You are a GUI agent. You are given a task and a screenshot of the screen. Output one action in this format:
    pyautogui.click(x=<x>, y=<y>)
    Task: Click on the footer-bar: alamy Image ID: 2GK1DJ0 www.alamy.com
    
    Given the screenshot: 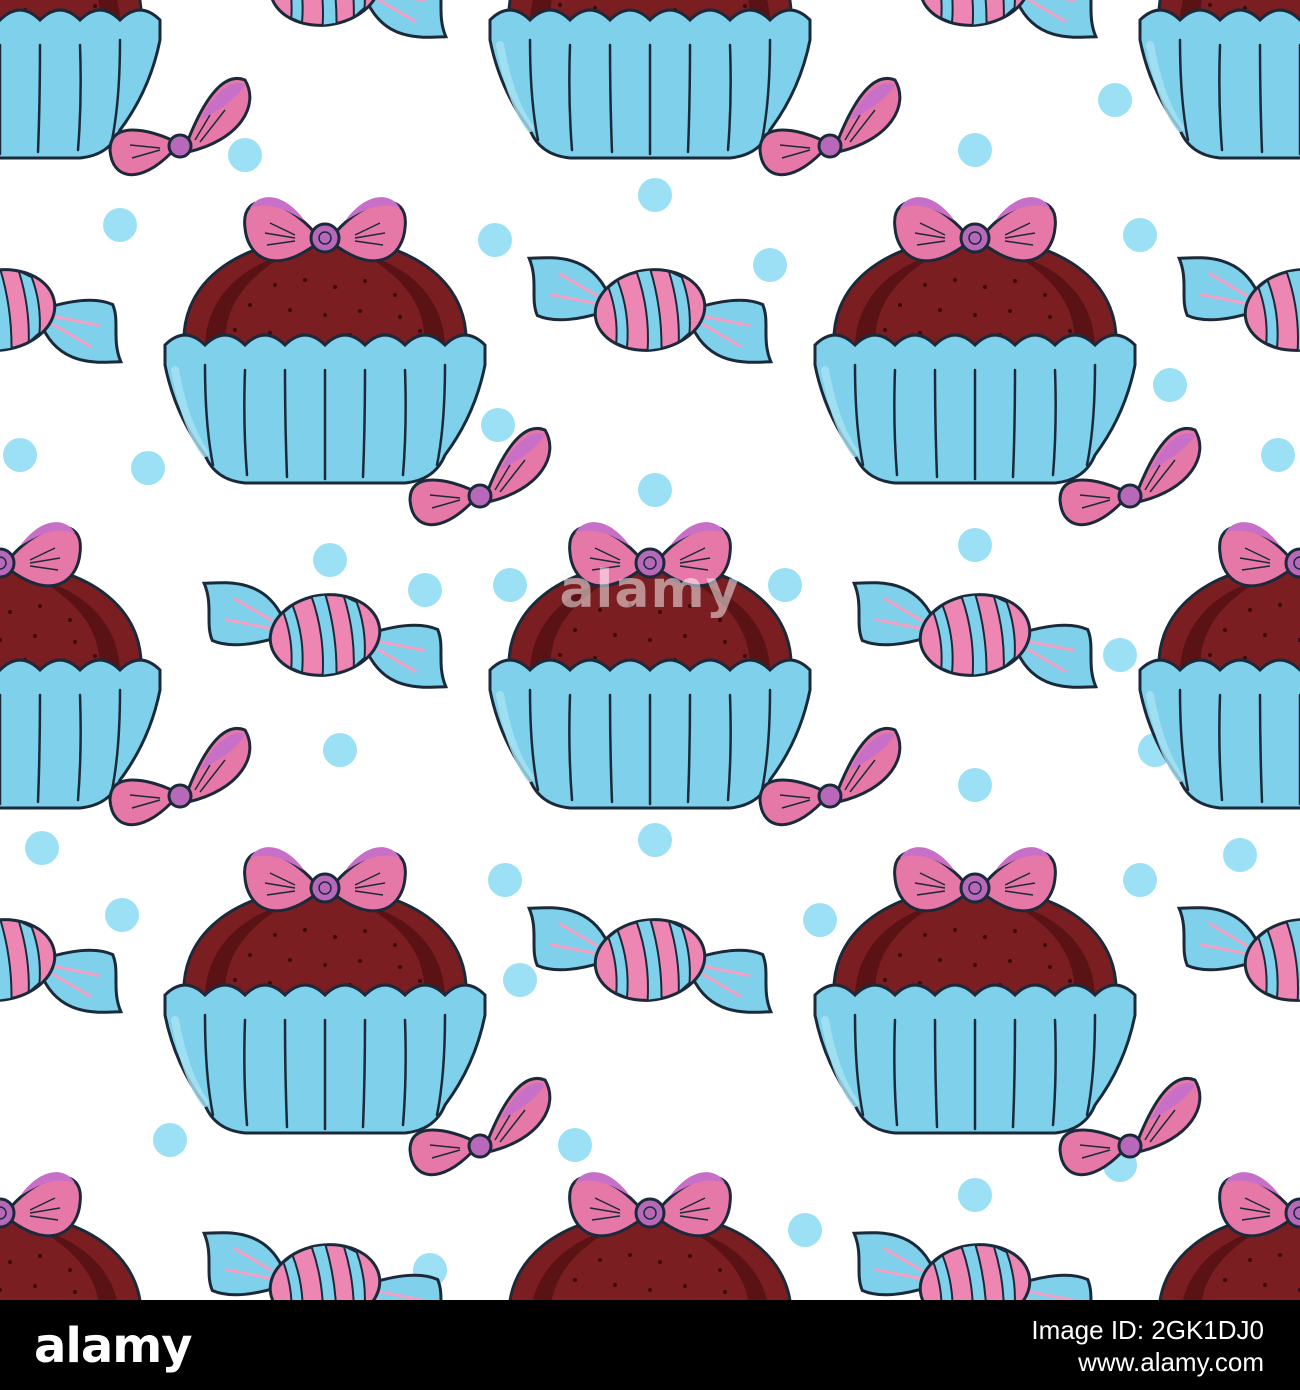 What is the action you would take?
    pyautogui.click(x=650, y=1345)
    